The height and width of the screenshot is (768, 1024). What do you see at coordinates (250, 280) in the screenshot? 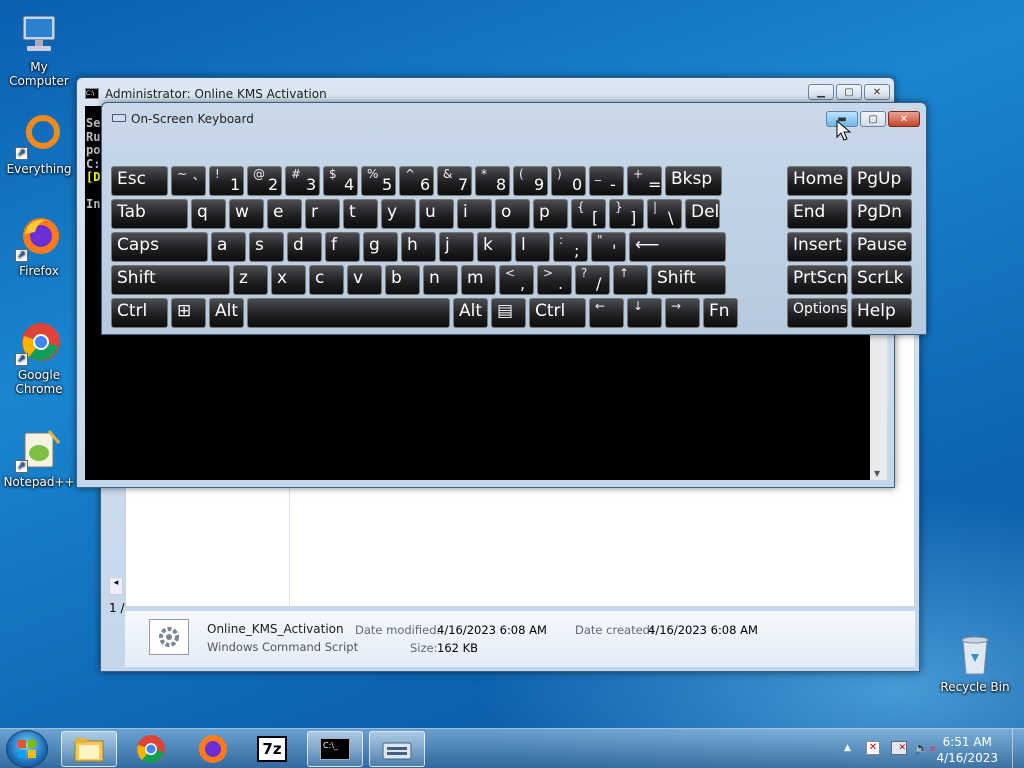
I see `key-z: z` at bounding box center [250, 280].